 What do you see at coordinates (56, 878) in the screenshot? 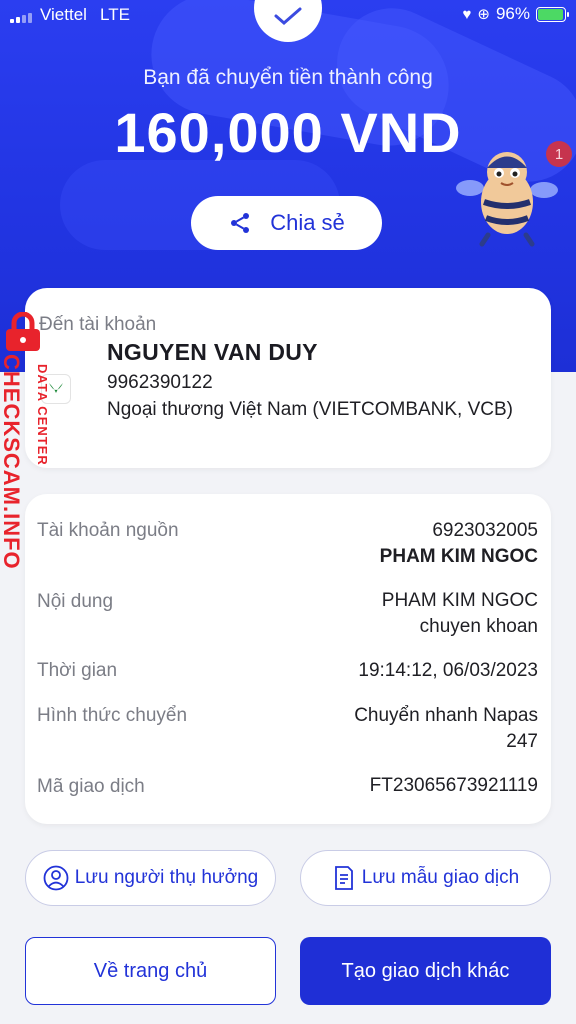
I see `user-icon` at bounding box center [56, 878].